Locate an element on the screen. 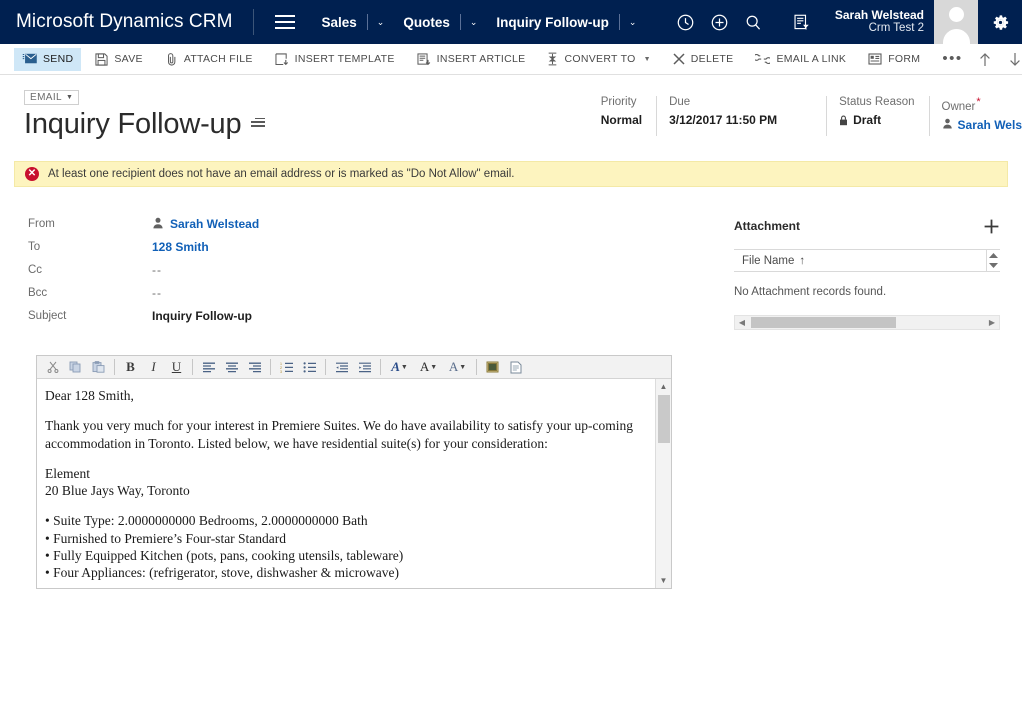 The width and height of the screenshot is (1022, 707). body-line: Element is located at coordinates (67, 473).